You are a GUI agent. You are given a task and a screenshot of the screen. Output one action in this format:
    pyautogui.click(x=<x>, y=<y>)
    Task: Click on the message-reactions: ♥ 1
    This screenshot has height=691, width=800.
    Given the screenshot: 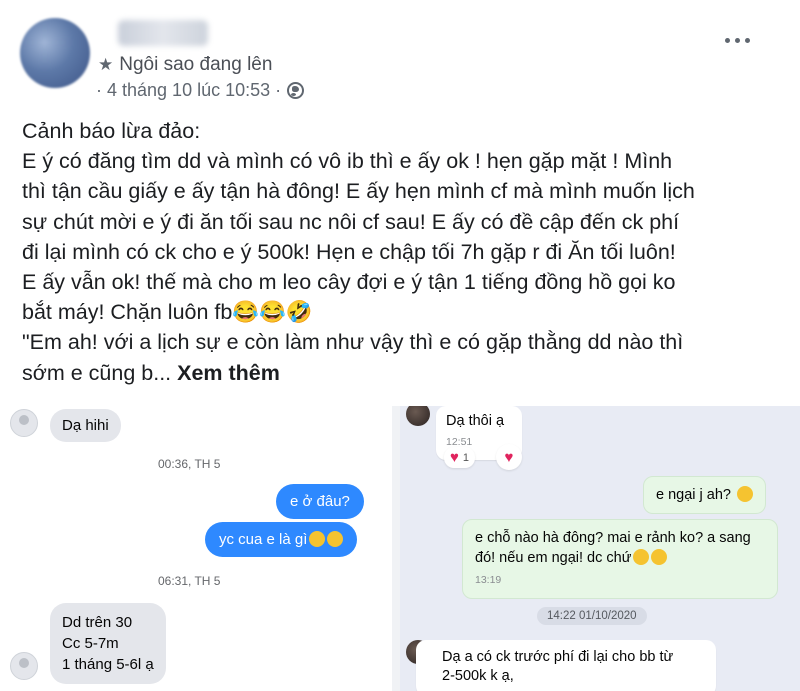 What is the action you would take?
    pyautogui.click(x=460, y=457)
    